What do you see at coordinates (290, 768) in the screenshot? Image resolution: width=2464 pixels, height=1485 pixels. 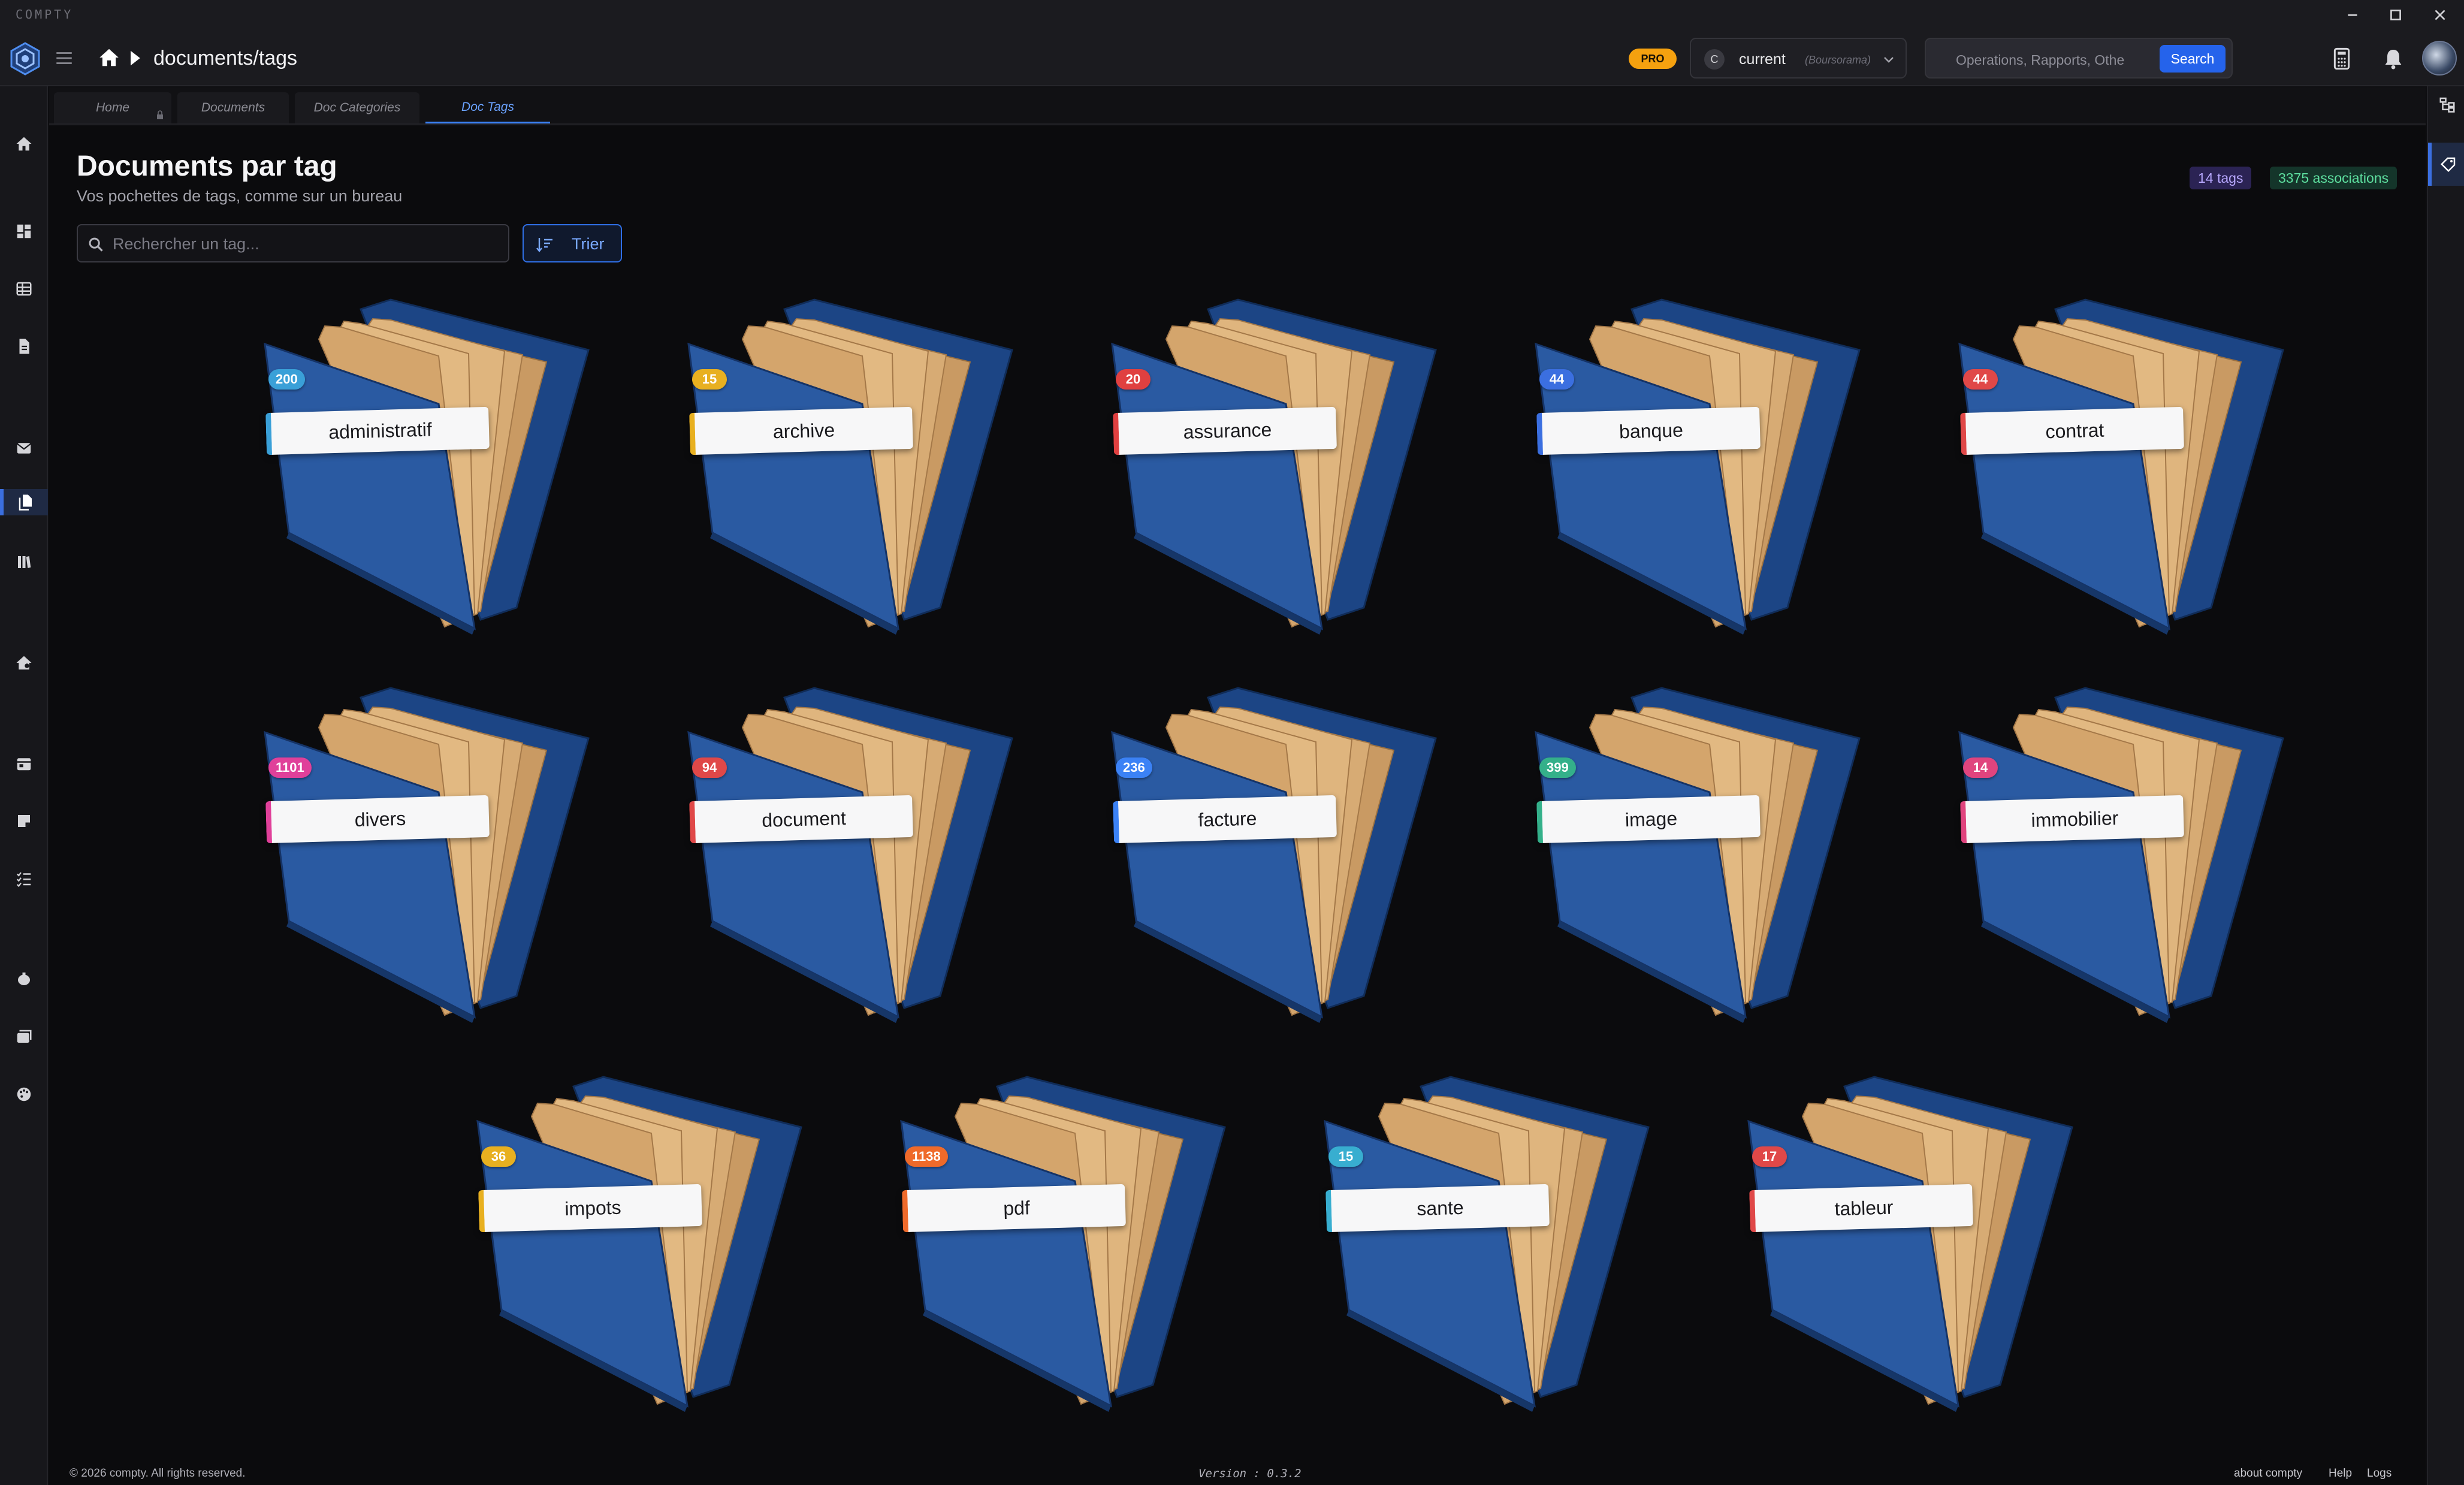 I see `tag-count-badge: 1101` at bounding box center [290, 768].